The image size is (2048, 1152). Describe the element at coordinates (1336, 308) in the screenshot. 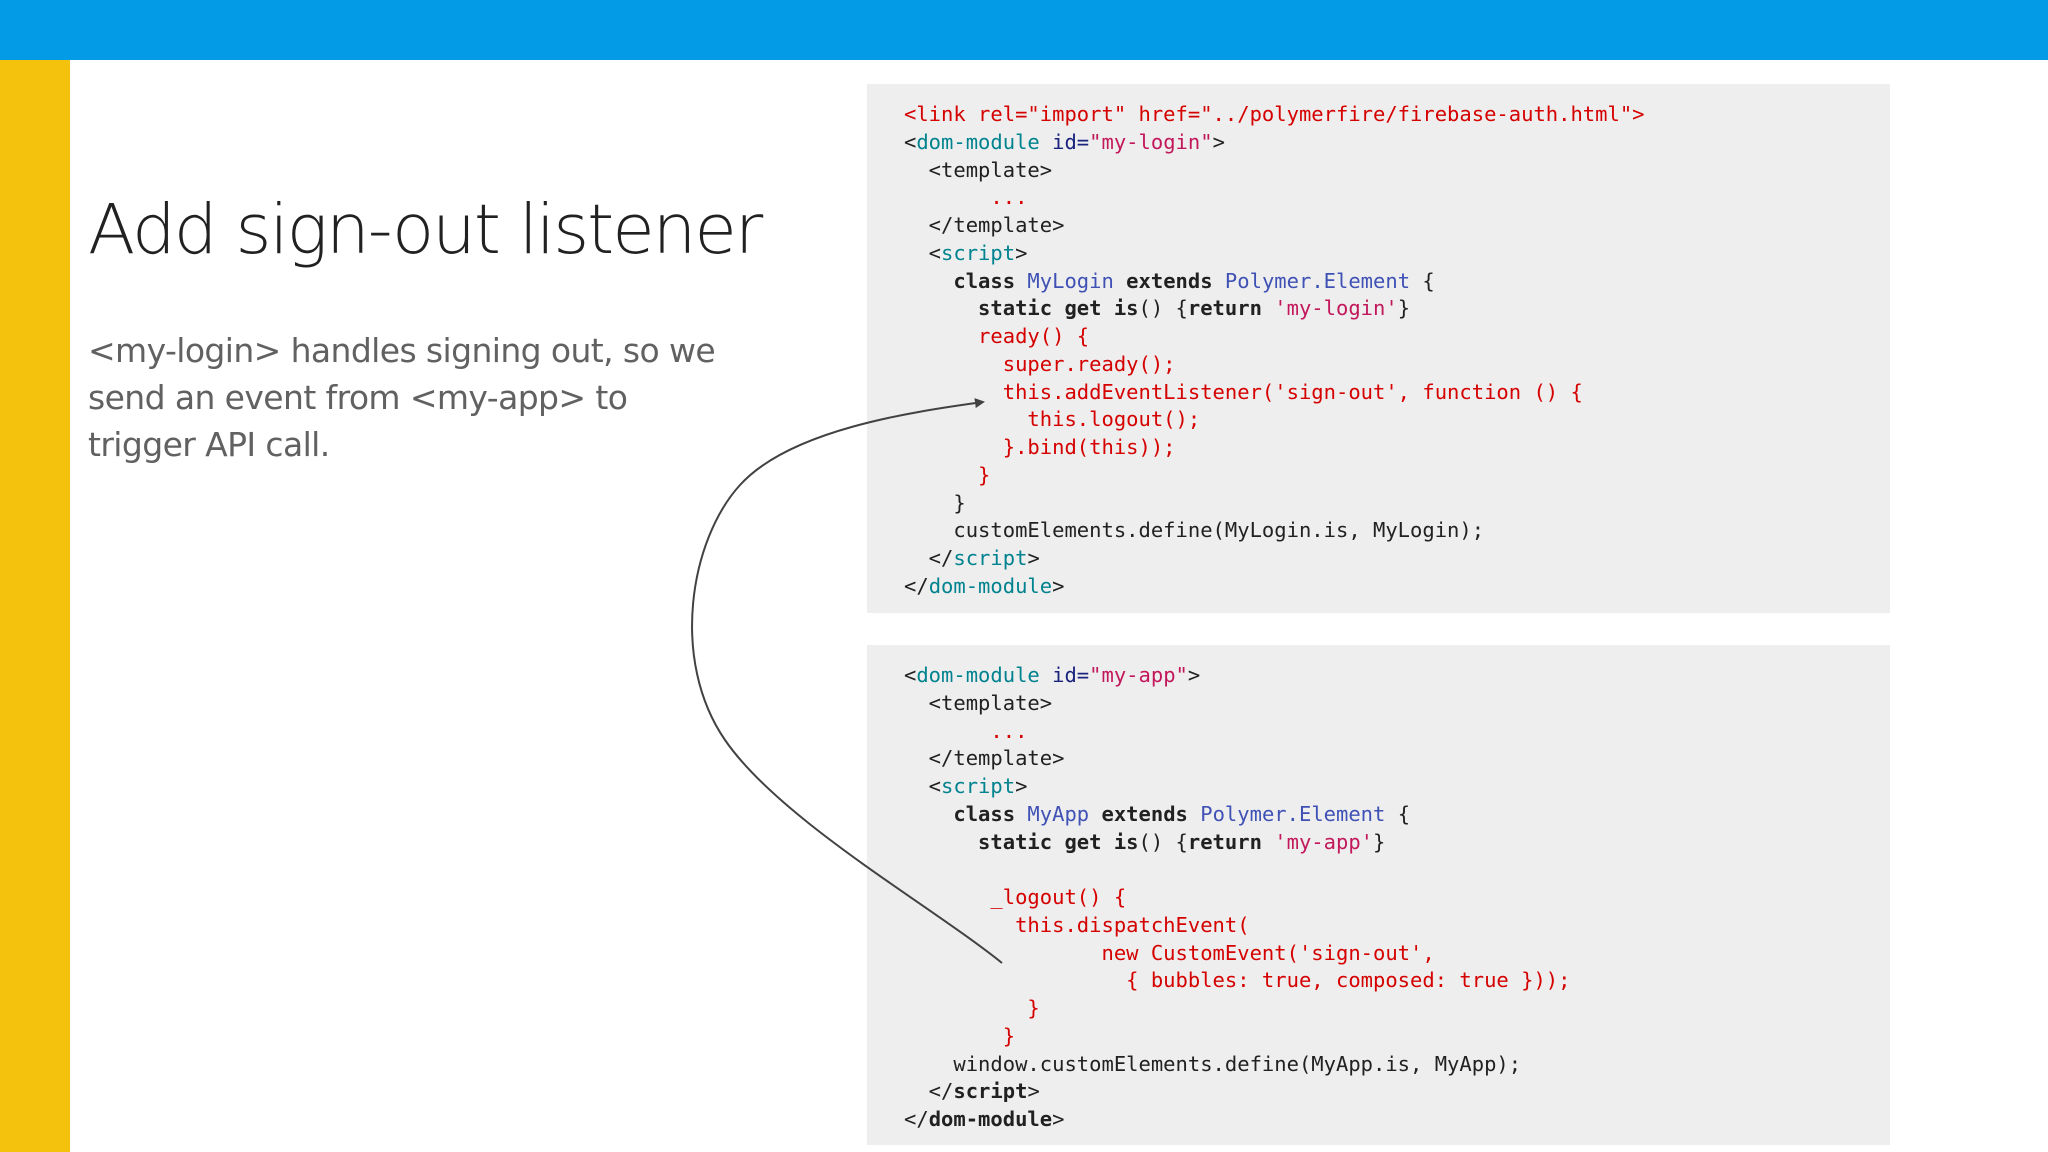

I see `code-token: 'my-login'` at that location.